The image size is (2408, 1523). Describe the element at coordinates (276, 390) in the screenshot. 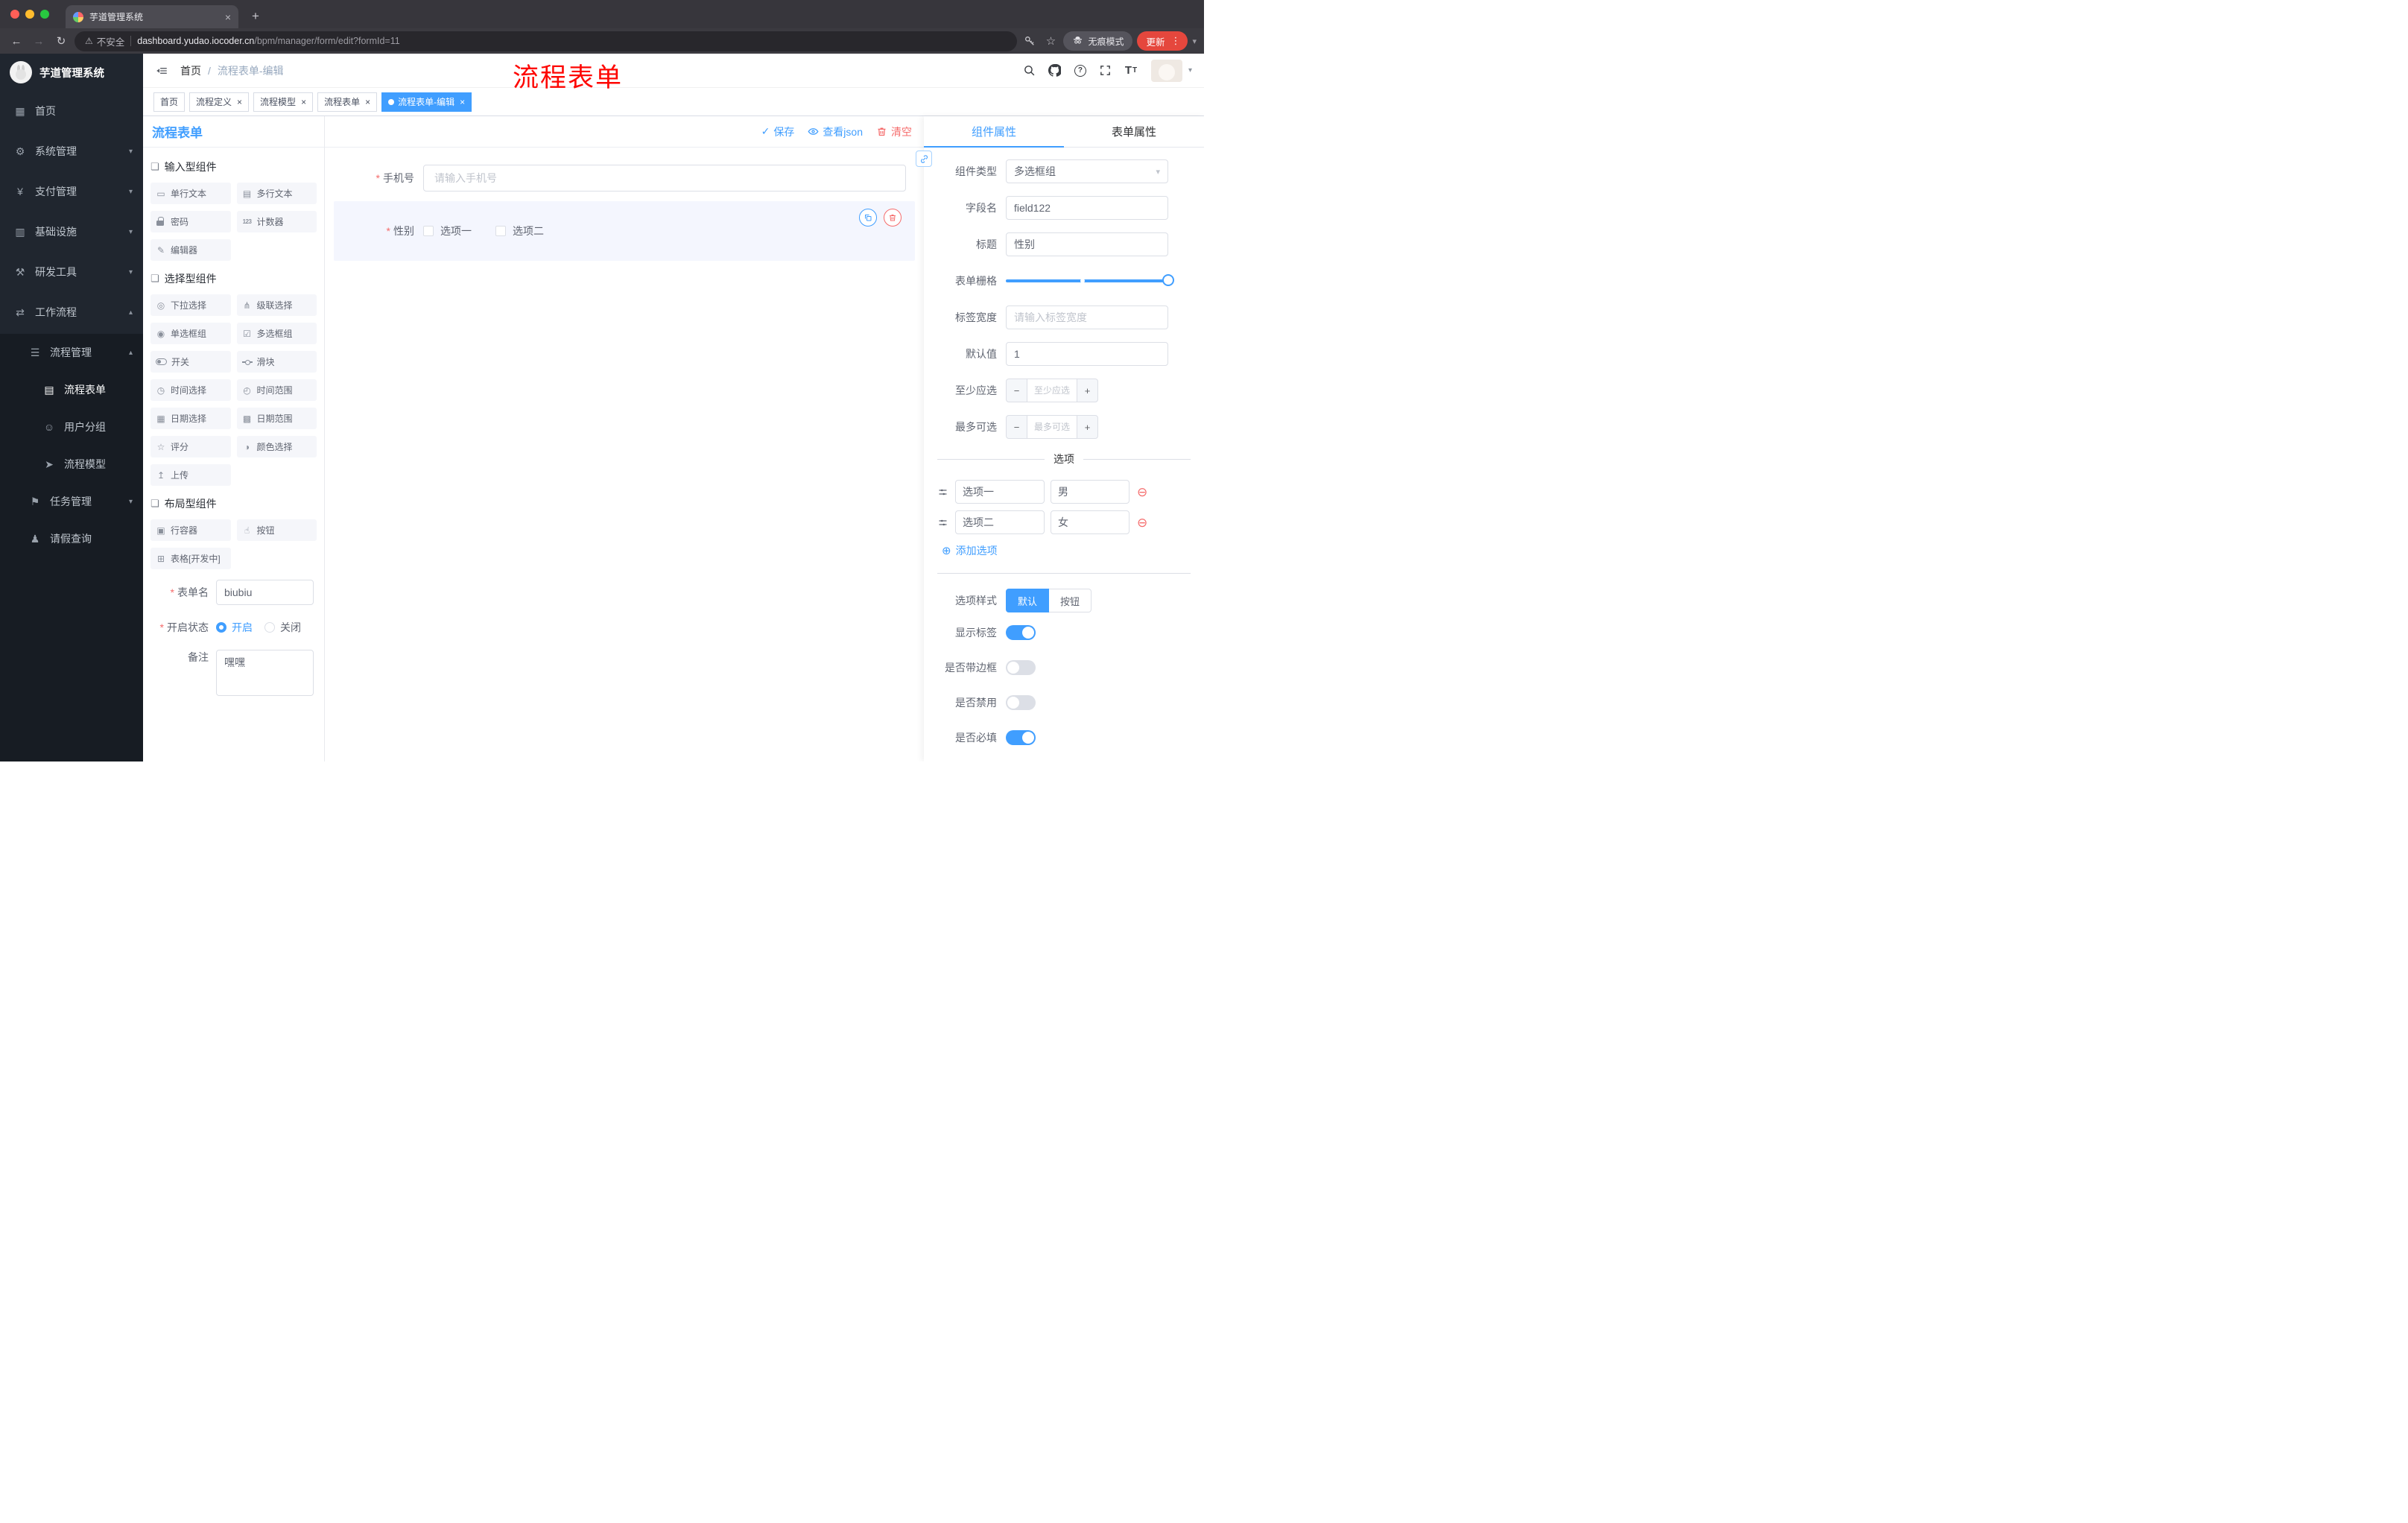

I see `palette-item-time-range: ◴ 时间范围` at that location.